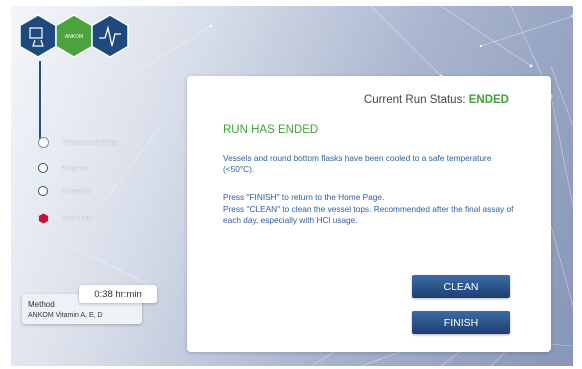 The height and width of the screenshot is (369, 582). I want to click on waveform-icon, so click(110, 36).